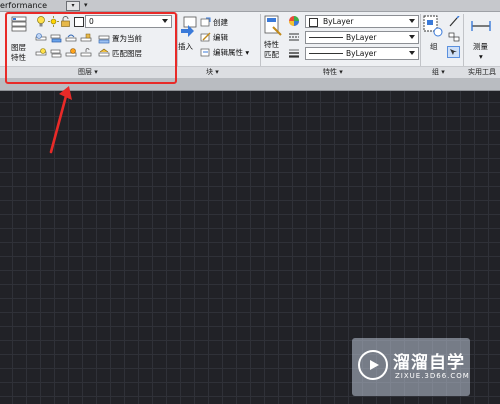  What do you see at coordinates (429, 363) in the screenshot?
I see `watermark-title: 溜溜自学` at bounding box center [429, 363].